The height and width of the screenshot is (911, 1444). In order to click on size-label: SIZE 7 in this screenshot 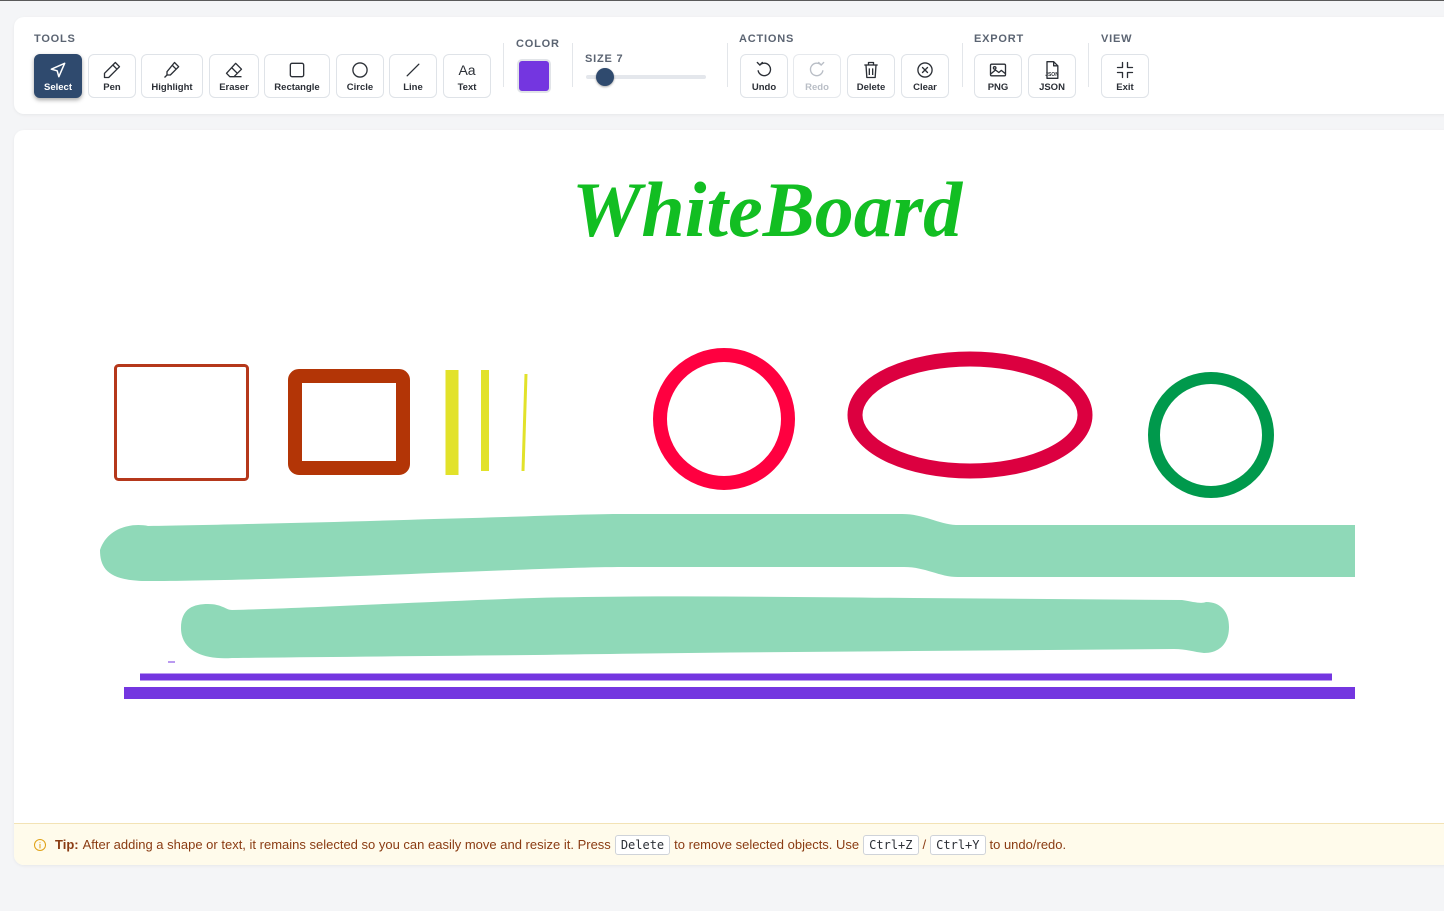, I will do `click(604, 59)`.